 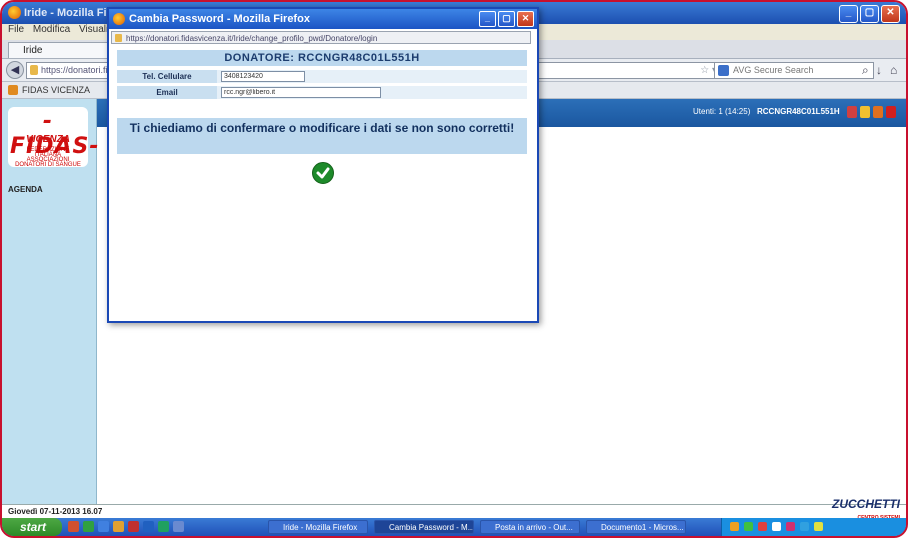 I want to click on search-input: AVG Secure Search, so click(x=794, y=70).